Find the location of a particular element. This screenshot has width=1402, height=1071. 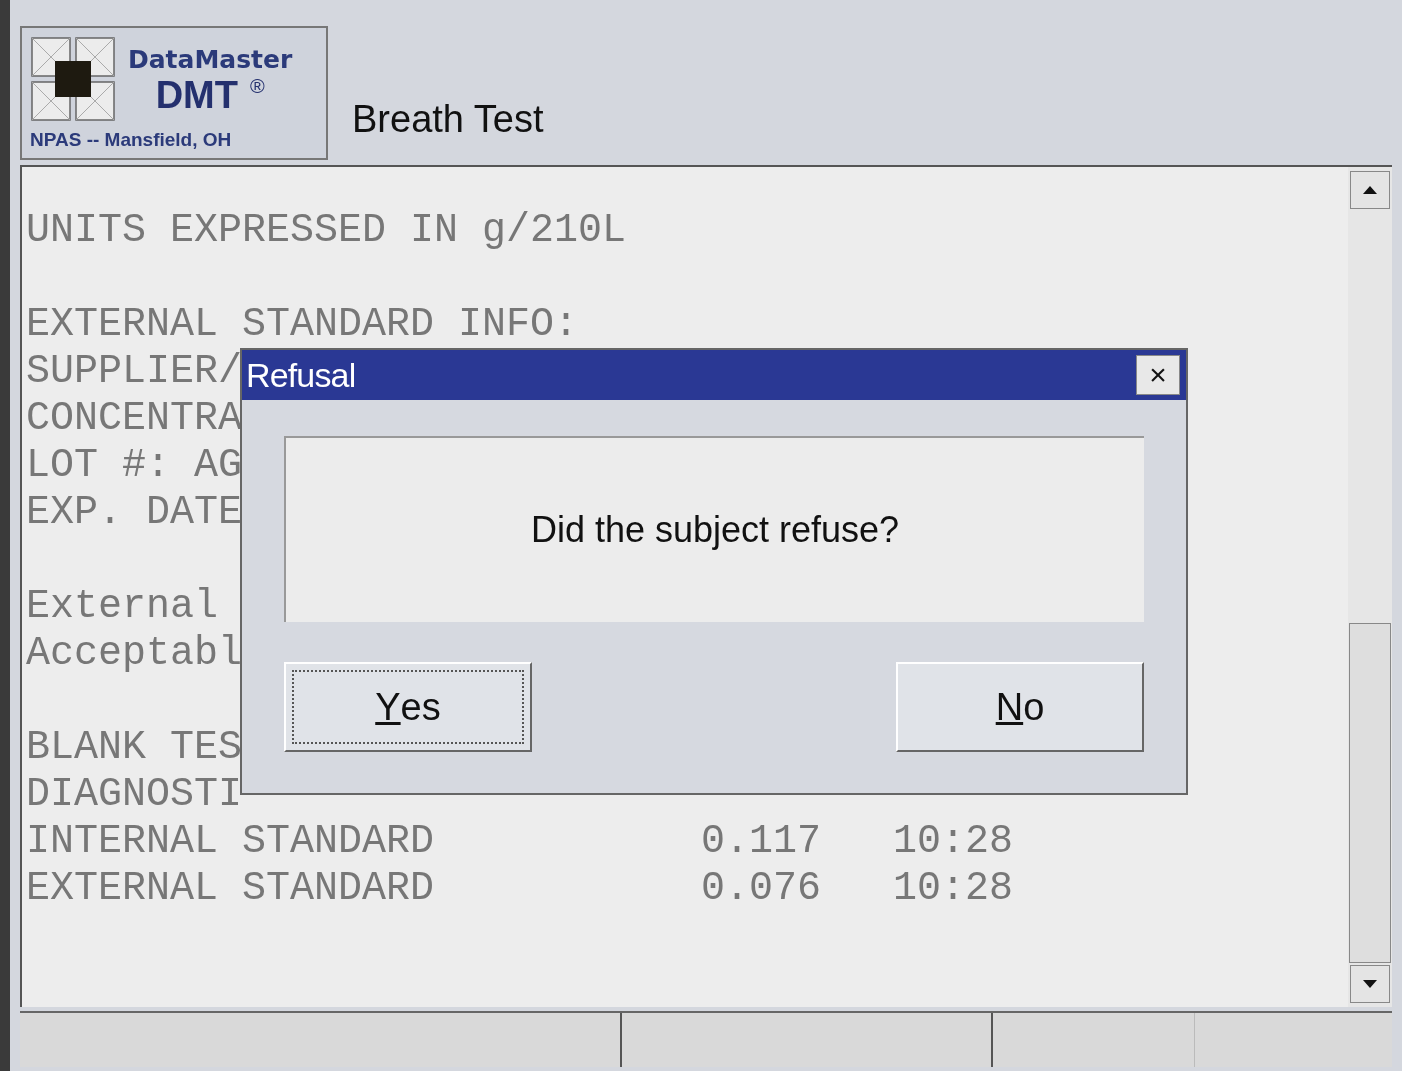

scrollbar is located at coordinates (1370, 586).